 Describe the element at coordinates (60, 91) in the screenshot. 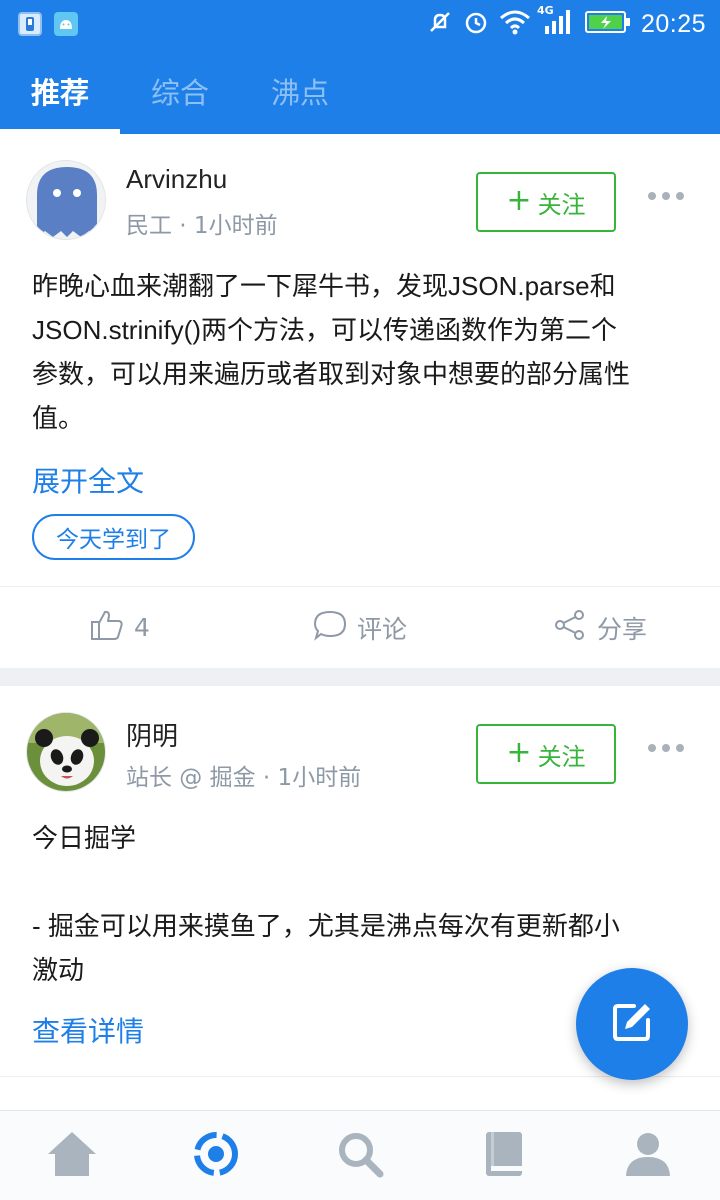

I see `tab-recommended: 推荐` at that location.